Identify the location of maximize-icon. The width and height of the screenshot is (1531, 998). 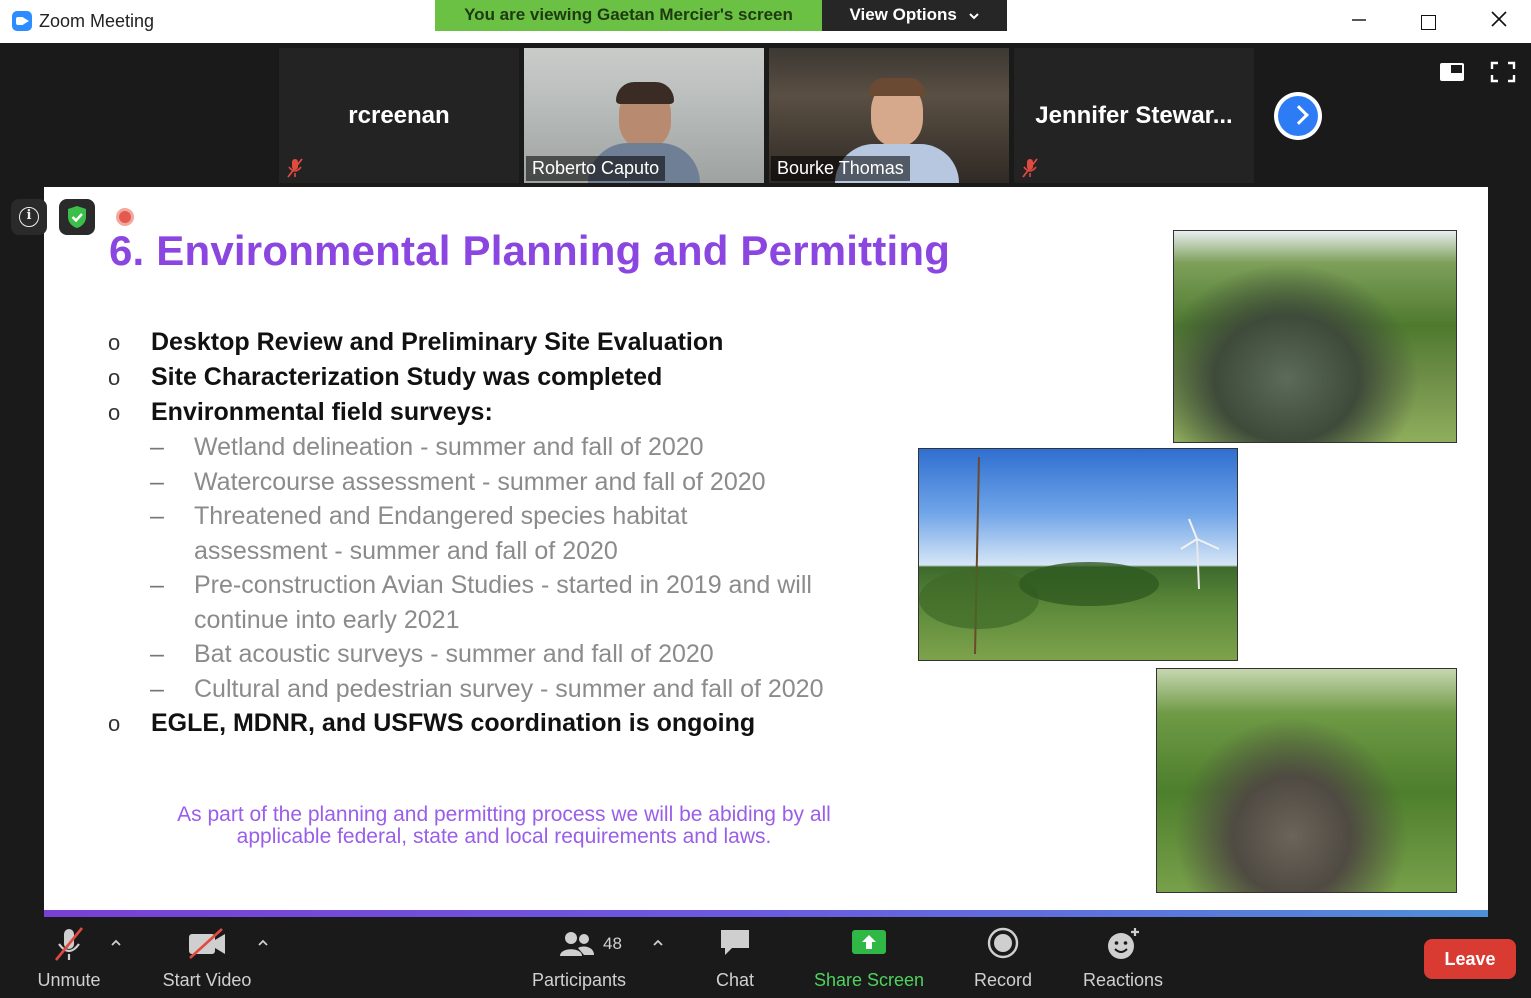
(1428, 22).